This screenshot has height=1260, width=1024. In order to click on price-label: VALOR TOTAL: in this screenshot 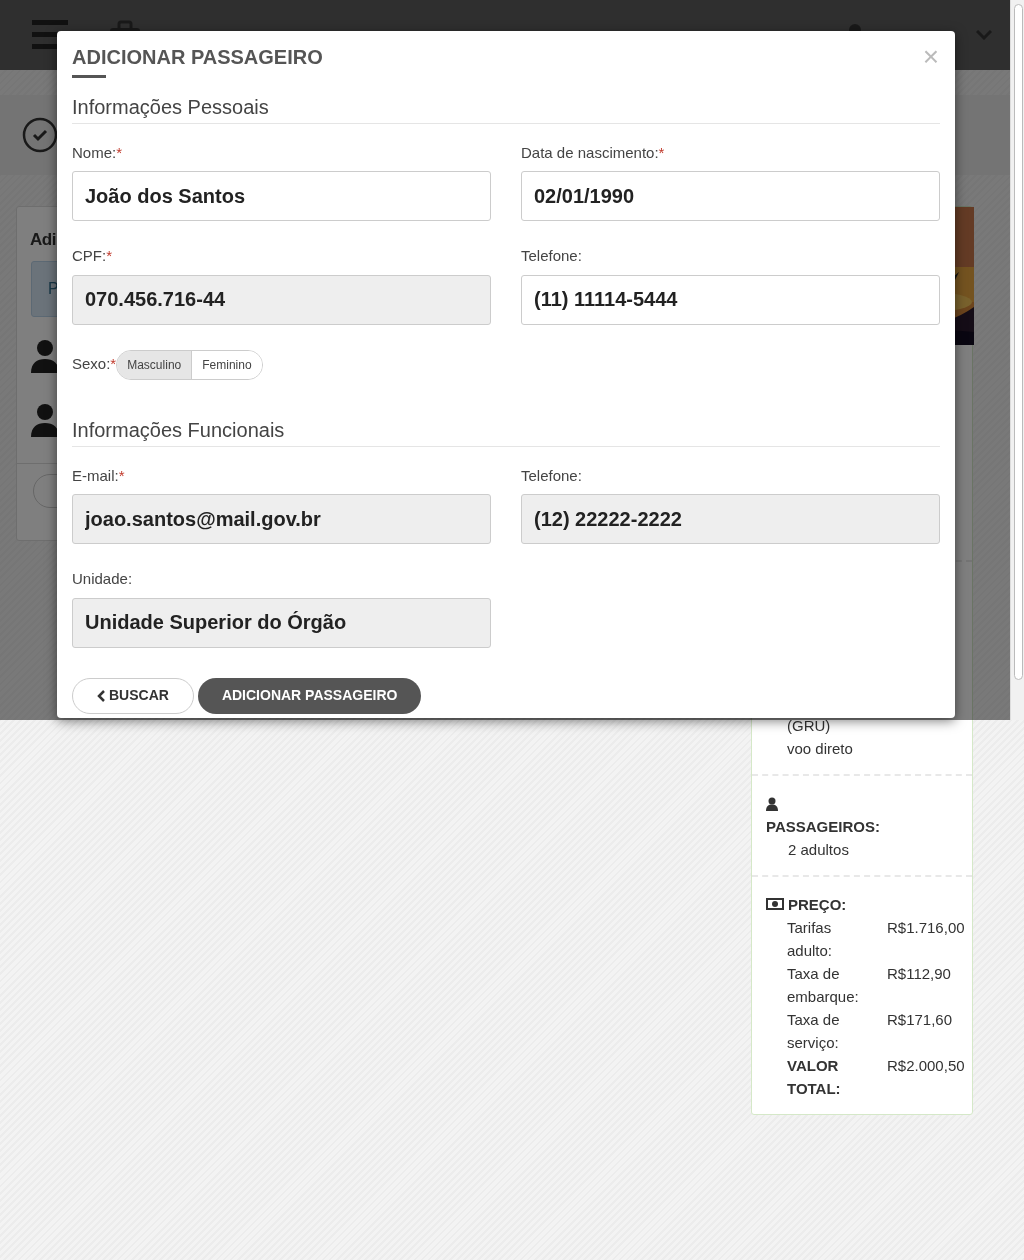, I will do `click(814, 1077)`.